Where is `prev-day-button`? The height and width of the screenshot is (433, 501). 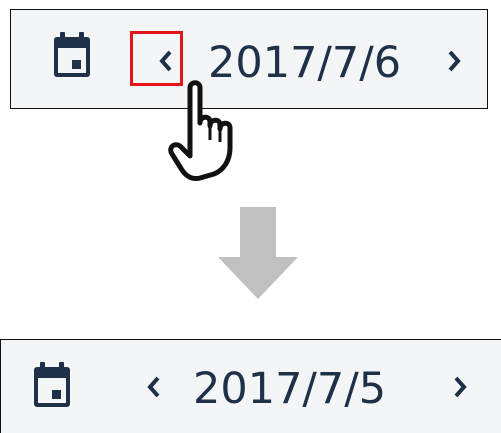 prev-day-button is located at coordinates (154, 387).